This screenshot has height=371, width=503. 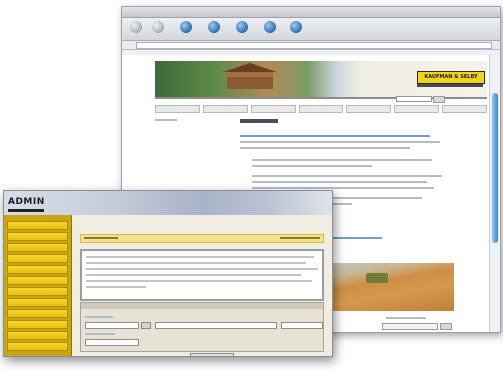 What do you see at coordinates (250, 76) in the screenshot?
I see `house-image` at bounding box center [250, 76].